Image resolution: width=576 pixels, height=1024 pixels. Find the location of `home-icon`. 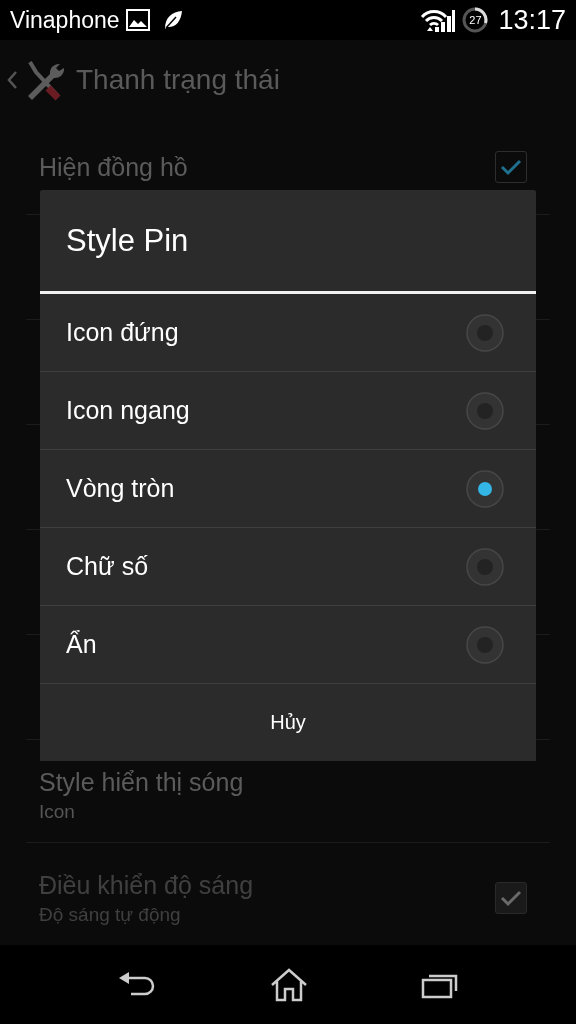

home-icon is located at coordinates (289, 984).